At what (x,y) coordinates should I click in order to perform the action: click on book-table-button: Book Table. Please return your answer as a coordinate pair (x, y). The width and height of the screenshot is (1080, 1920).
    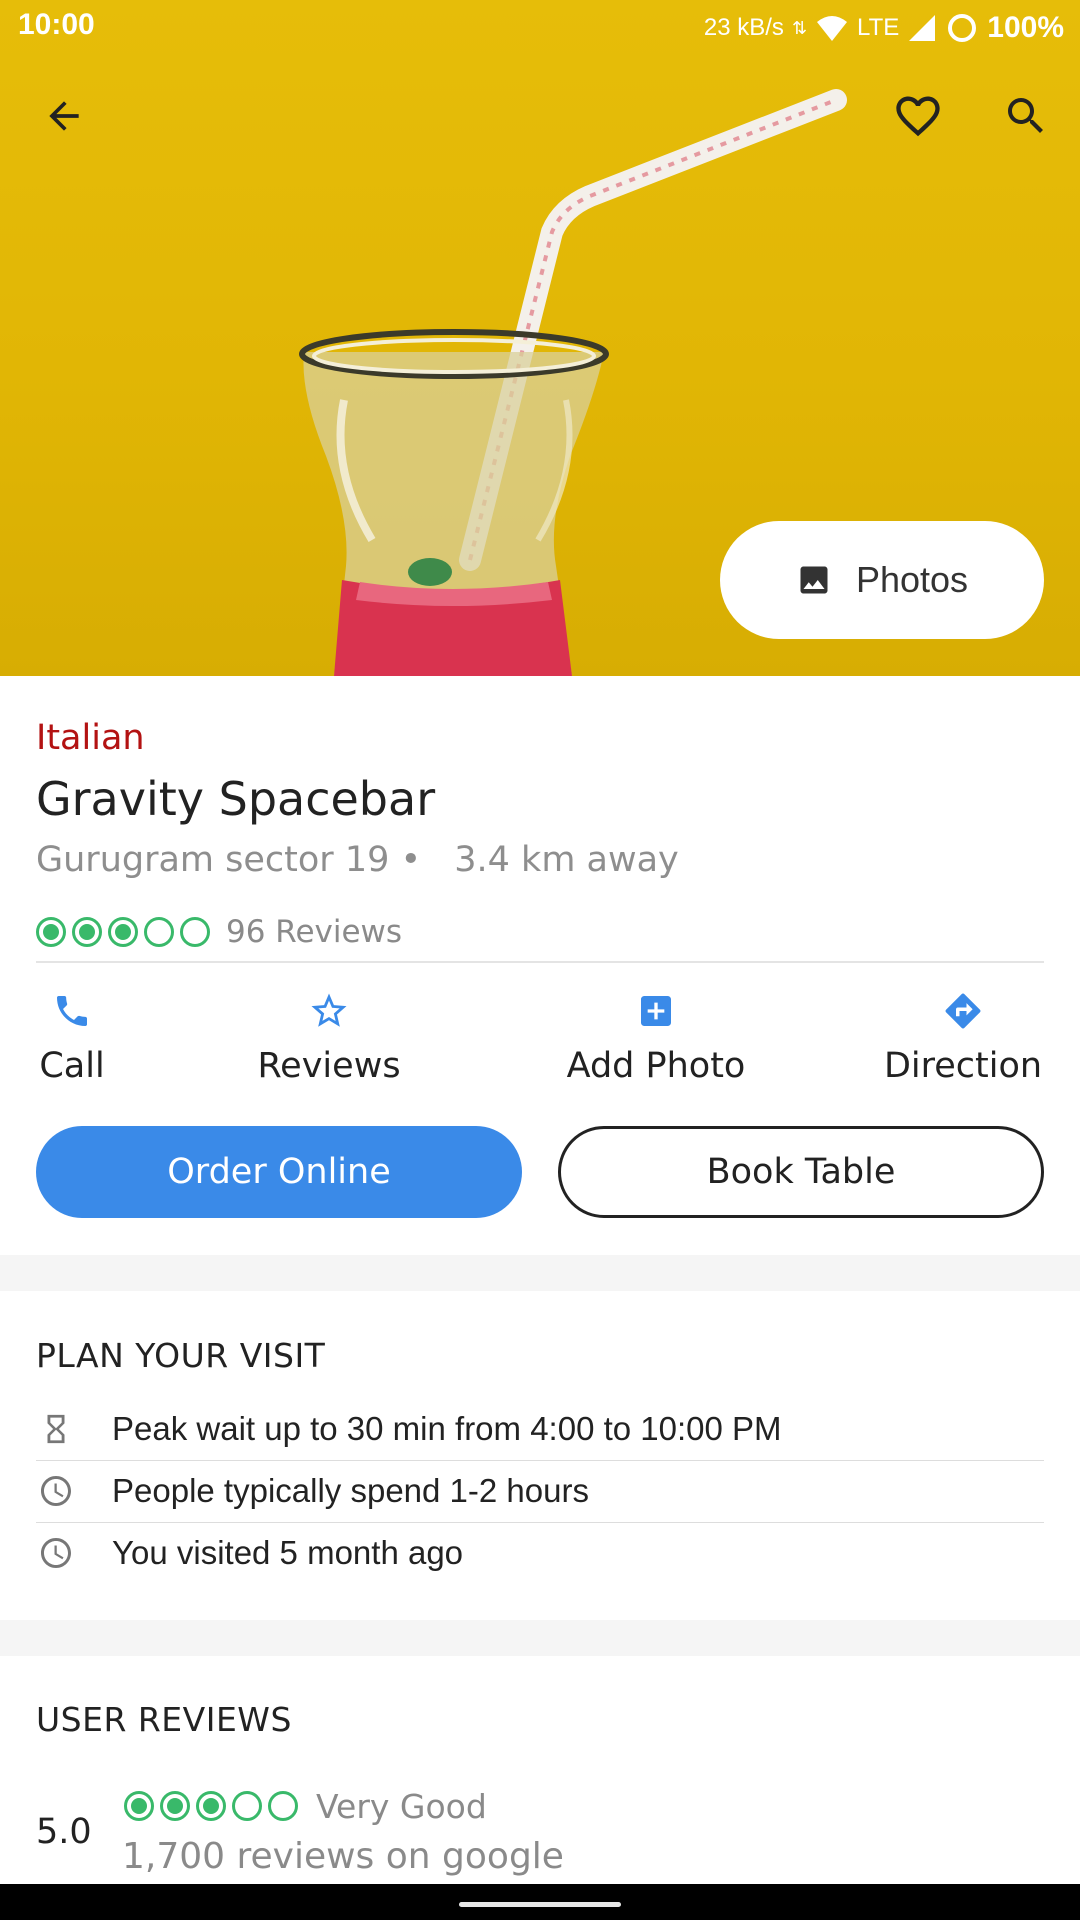
    Looking at the image, I should click on (801, 1172).